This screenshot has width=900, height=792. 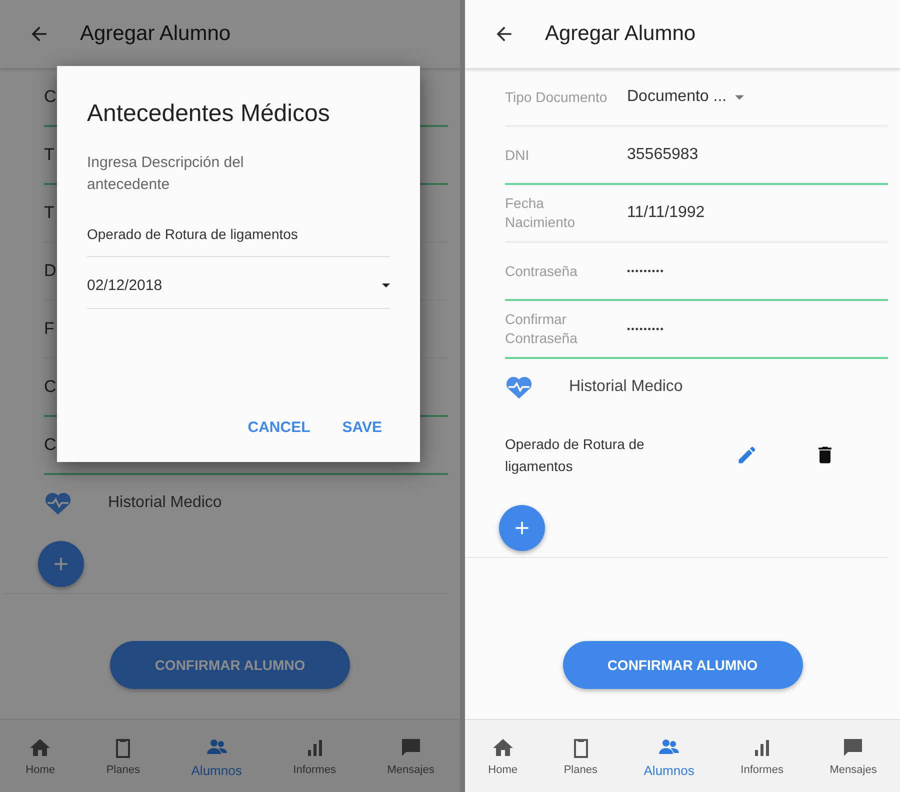 I want to click on field-label: Fecha Nacimiento, so click(x=540, y=213).